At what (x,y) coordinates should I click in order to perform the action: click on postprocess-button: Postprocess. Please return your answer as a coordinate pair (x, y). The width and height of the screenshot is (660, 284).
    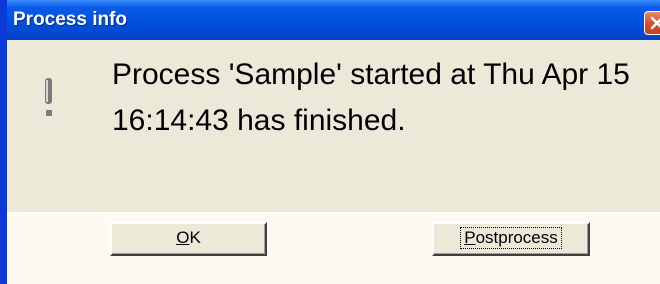
    Looking at the image, I should click on (511, 239).